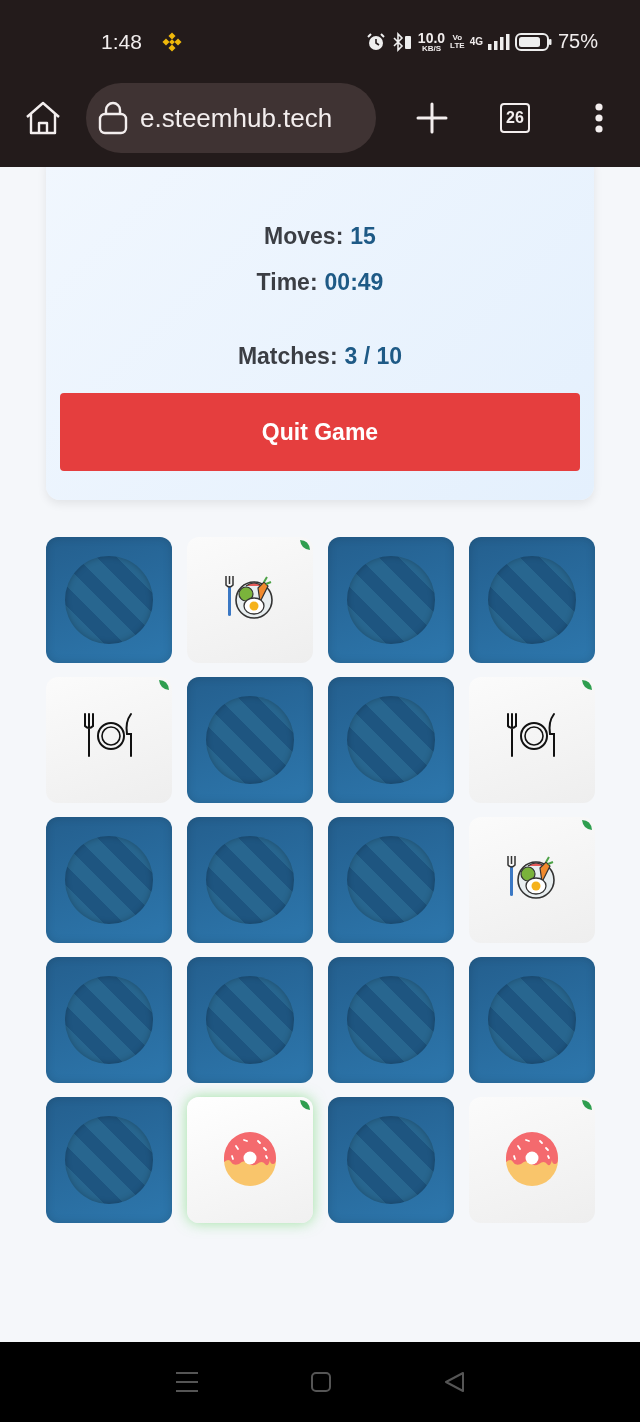  What do you see at coordinates (476, 41) in the screenshot?
I see `network-type: 4G` at bounding box center [476, 41].